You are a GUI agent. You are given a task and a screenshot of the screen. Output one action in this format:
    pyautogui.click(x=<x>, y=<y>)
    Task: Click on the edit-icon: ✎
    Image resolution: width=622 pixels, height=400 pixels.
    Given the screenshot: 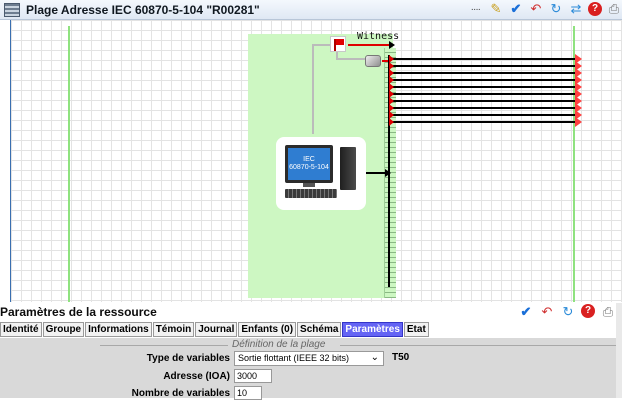 What is the action you would take?
    pyautogui.click(x=496, y=9)
    